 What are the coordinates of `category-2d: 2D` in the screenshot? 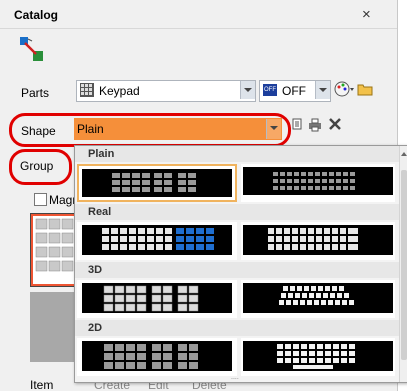 It's located at (241, 328).